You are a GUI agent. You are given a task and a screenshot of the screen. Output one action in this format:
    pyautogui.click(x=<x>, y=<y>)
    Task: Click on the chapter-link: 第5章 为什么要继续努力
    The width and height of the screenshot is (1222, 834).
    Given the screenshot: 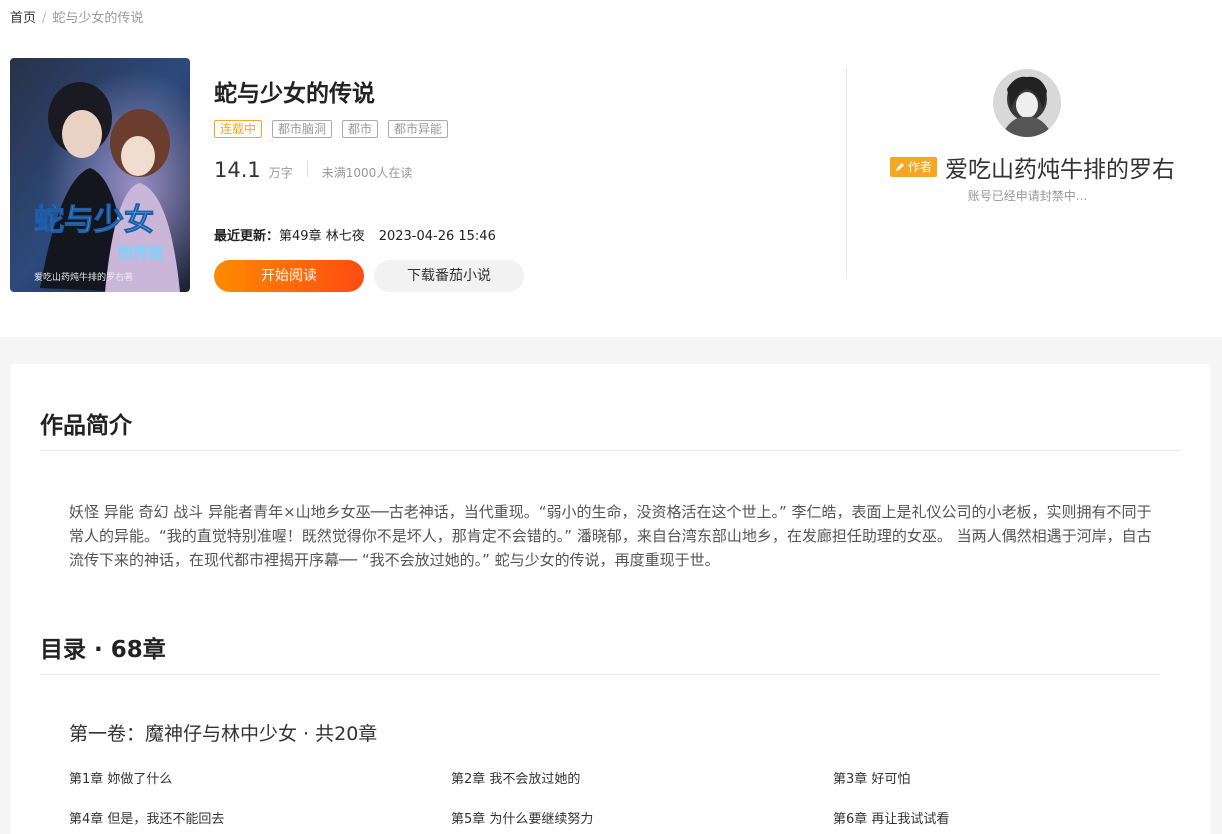 What is the action you would take?
    pyautogui.click(x=522, y=817)
    